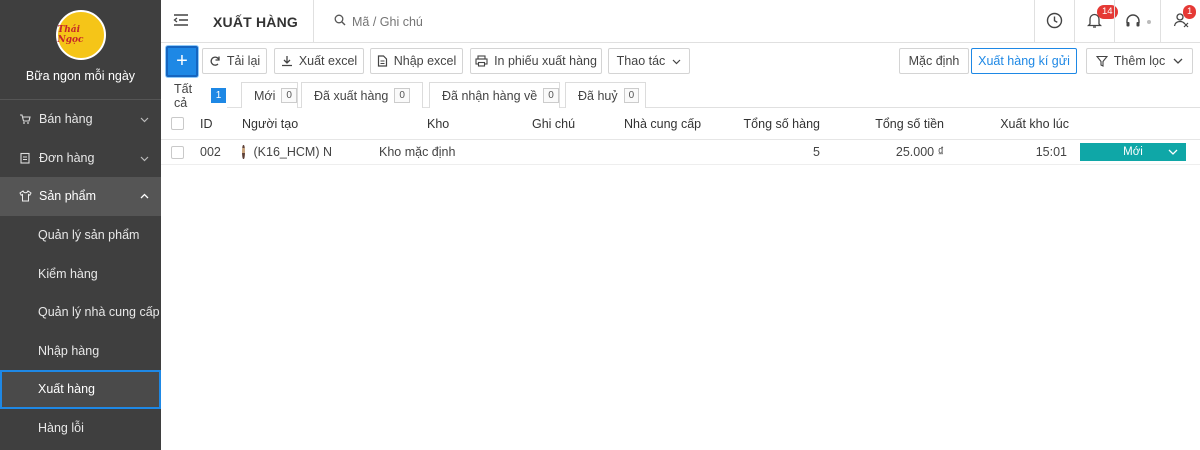  I want to click on file-icon, so click(382, 61).